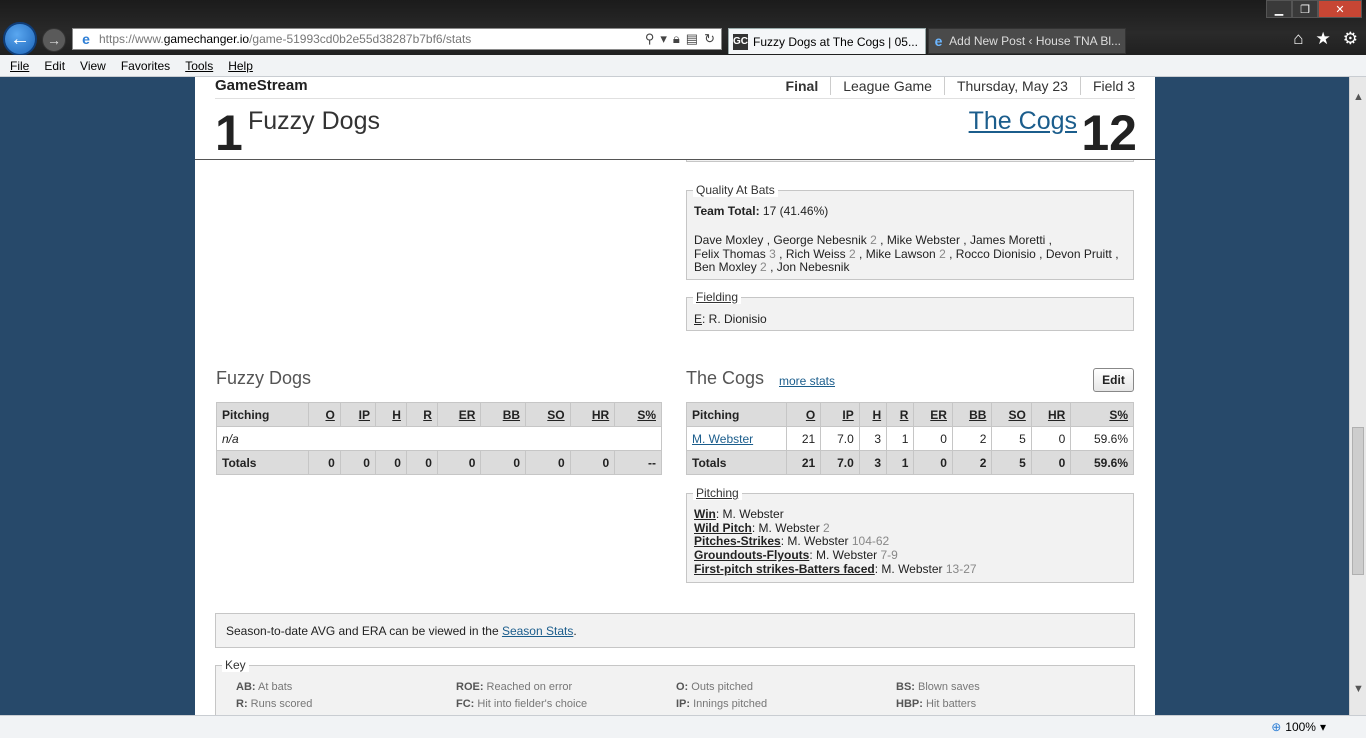 The image size is (1366, 738). What do you see at coordinates (199, 66) in the screenshot?
I see `menu-tools: Tools` at bounding box center [199, 66].